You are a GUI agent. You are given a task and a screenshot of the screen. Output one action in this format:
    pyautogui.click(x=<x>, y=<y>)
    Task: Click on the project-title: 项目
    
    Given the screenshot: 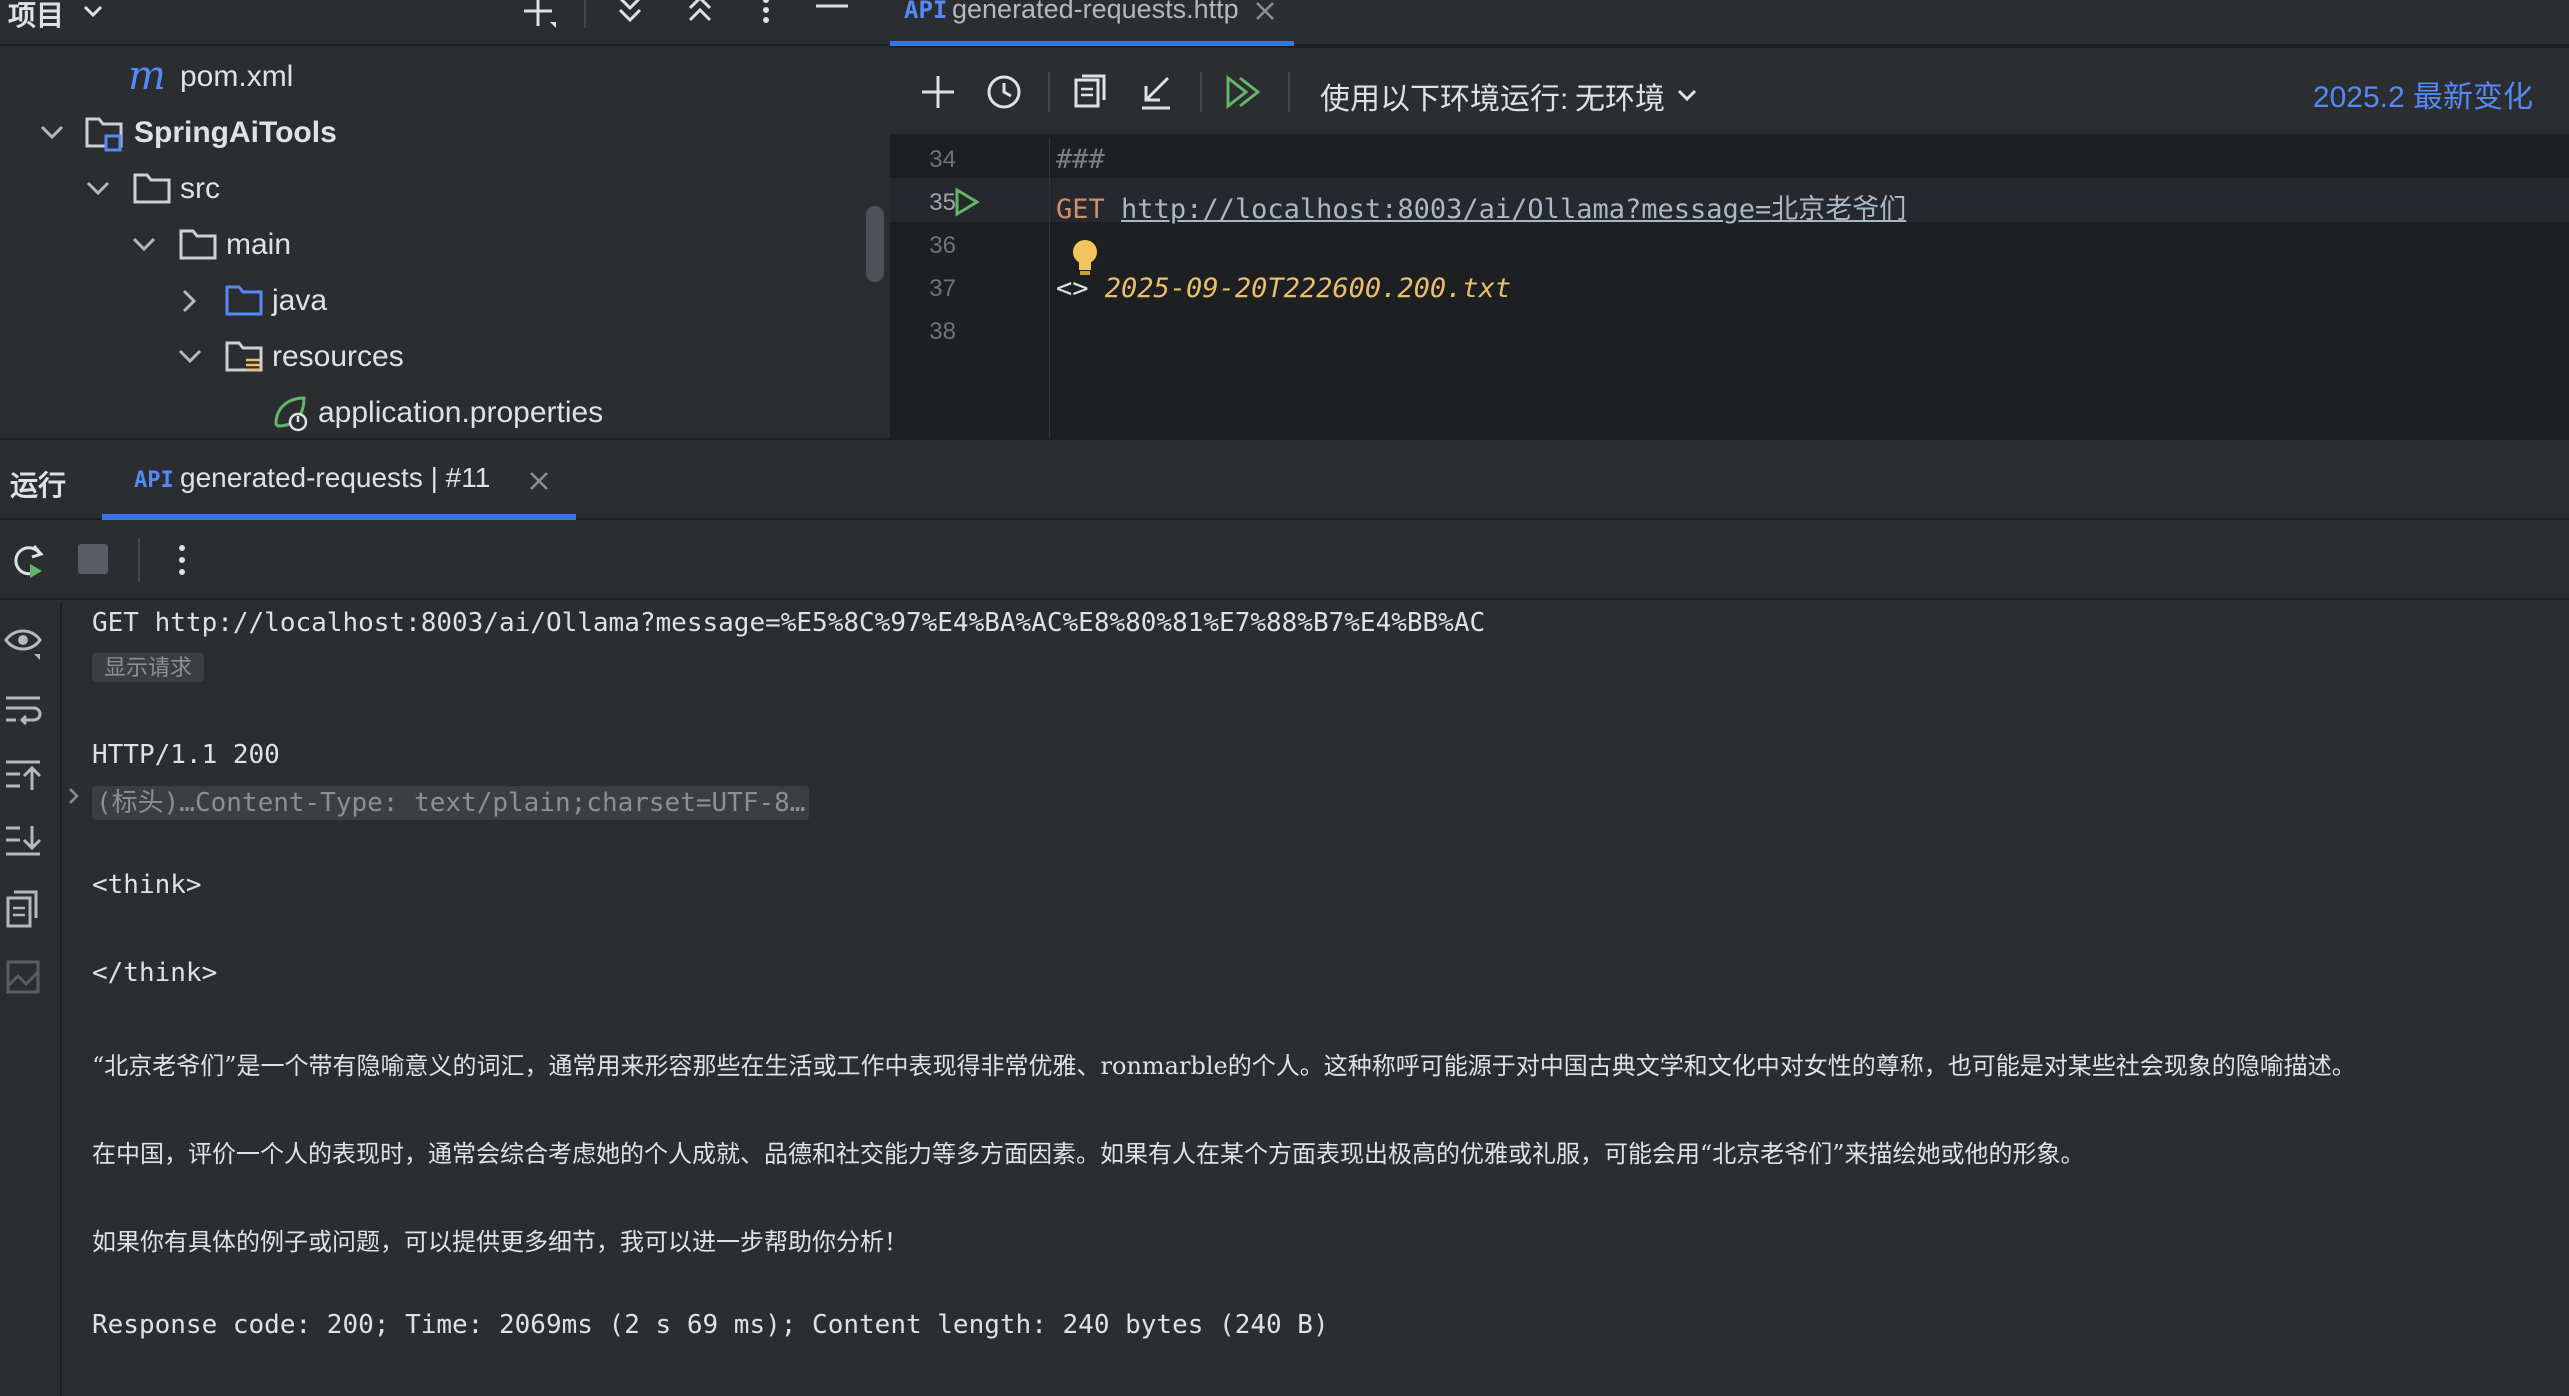 What is the action you would take?
    pyautogui.click(x=36, y=17)
    